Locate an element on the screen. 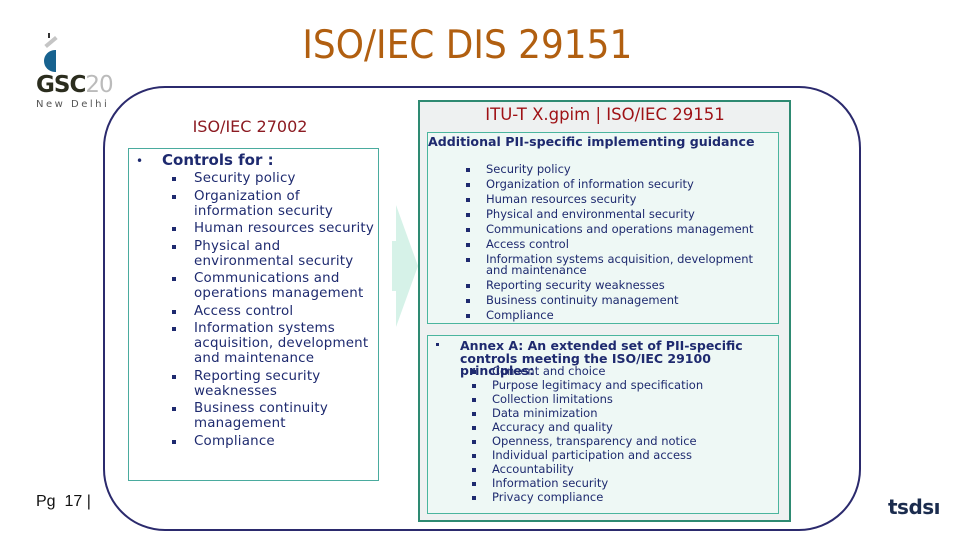  left-panel-heading: • Controls for : is located at coordinates (205, 160).